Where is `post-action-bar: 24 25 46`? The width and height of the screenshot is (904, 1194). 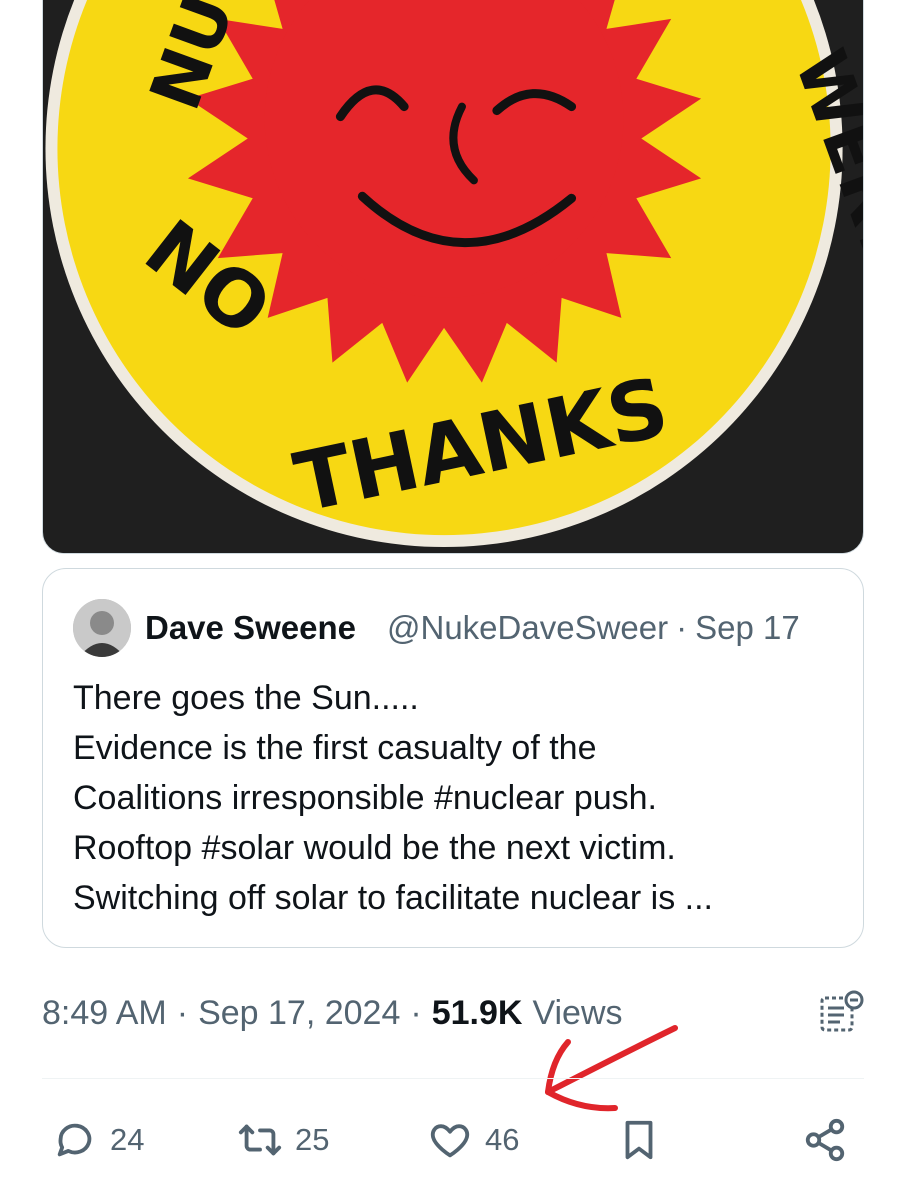 post-action-bar: 24 25 46 is located at coordinates (453, 1140).